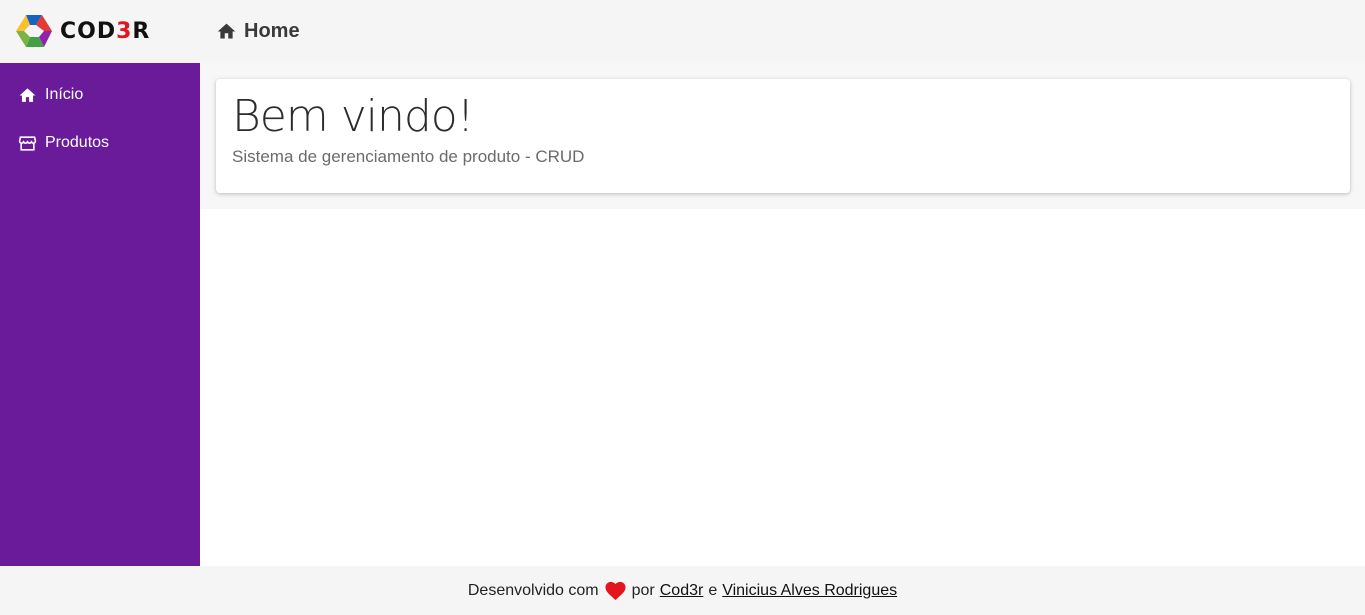 Image resolution: width=1365 pixels, height=615 pixels. Describe the element at coordinates (100, 314) in the screenshot. I see `sidebar: Início Produtos` at that location.